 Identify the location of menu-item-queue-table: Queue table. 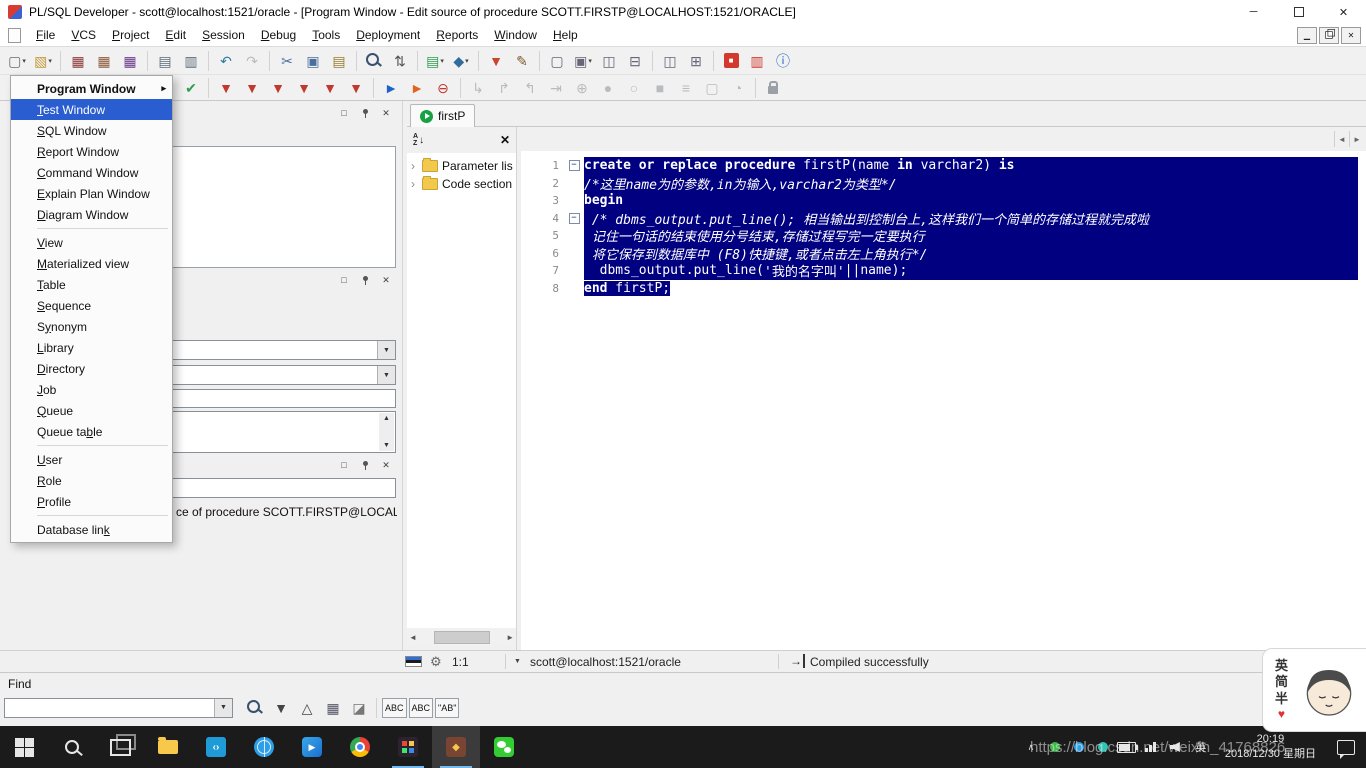
(91, 431).